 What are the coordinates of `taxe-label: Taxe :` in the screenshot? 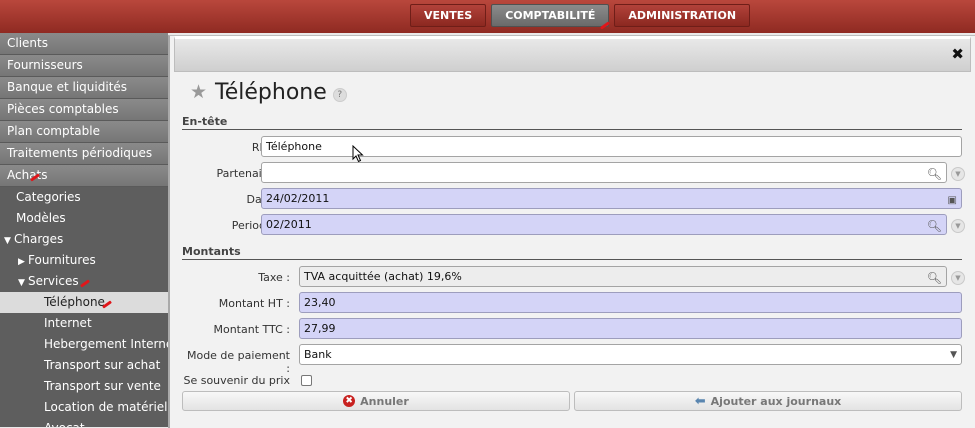 It's located at (274, 277).